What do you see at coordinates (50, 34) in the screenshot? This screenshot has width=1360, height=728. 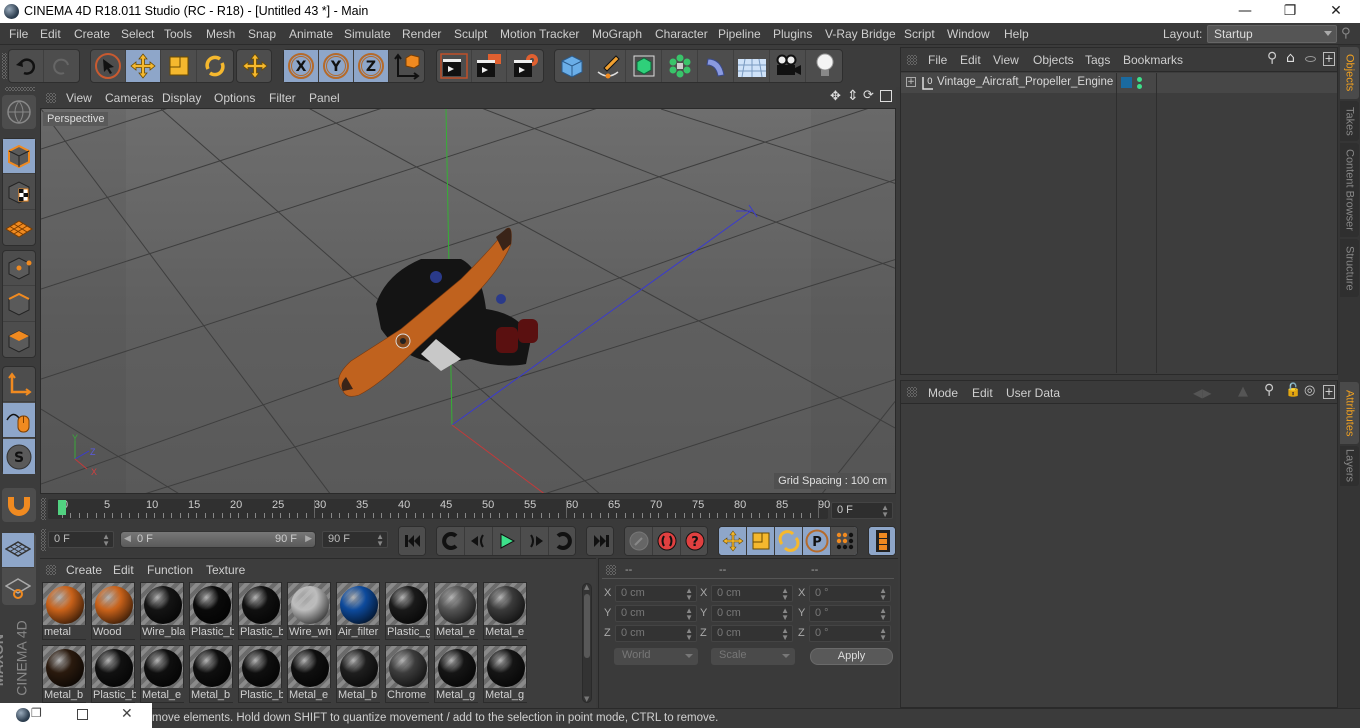 I see `menu-edit: Edit` at bounding box center [50, 34].